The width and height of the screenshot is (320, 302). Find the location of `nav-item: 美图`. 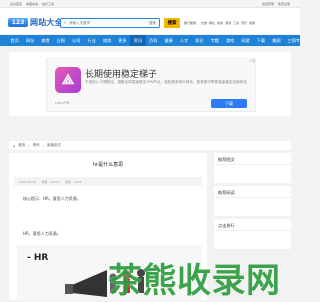

nav-item: 美图 is located at coordinates (276, 40).